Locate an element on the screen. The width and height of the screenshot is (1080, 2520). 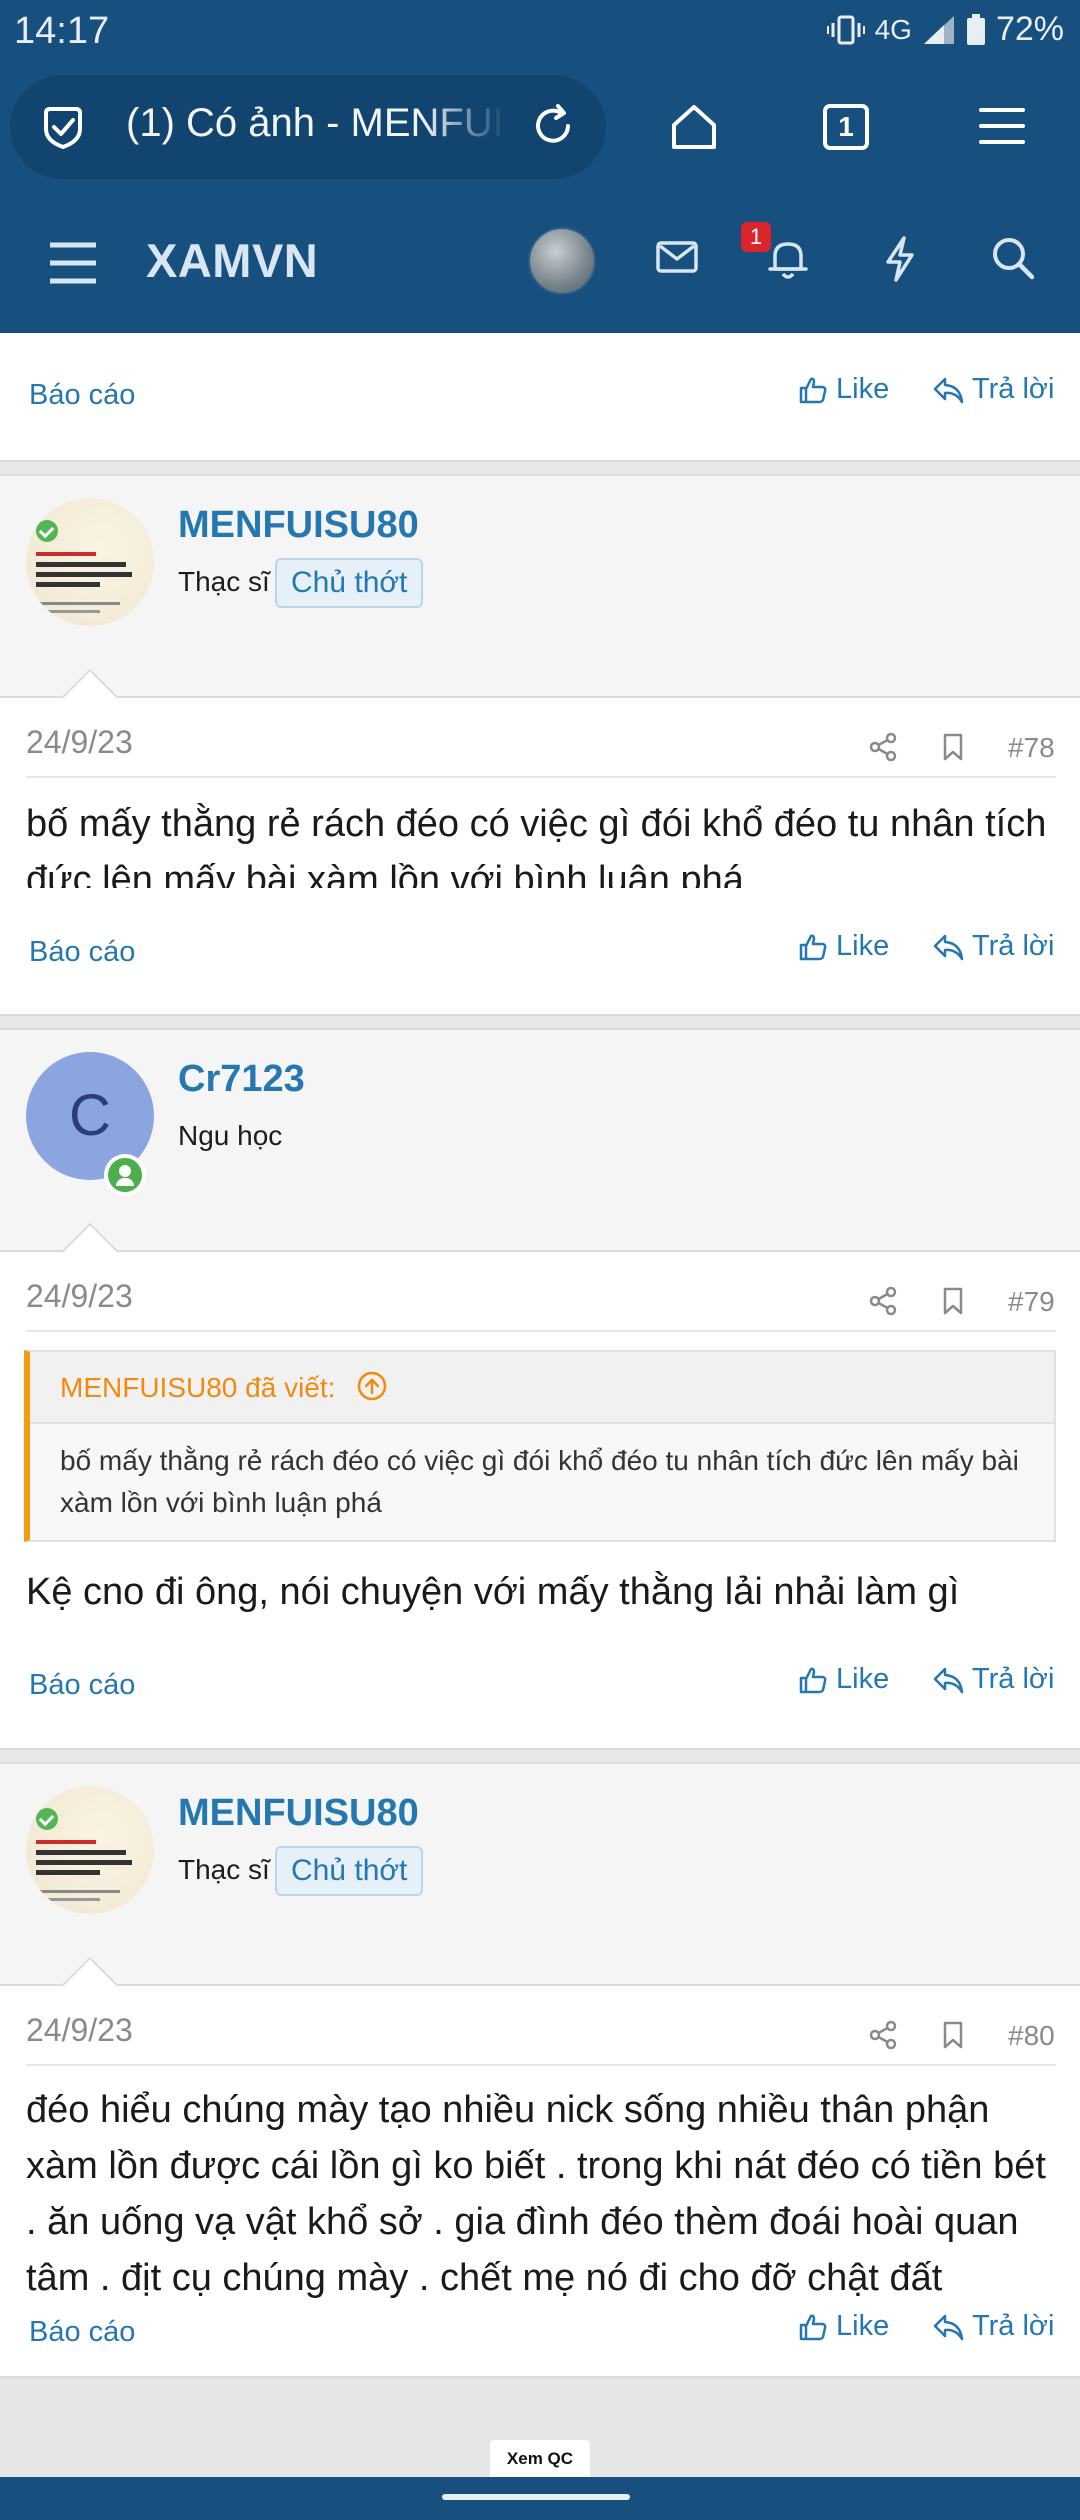
navigation-bar is located at coordinates (540, 2498).